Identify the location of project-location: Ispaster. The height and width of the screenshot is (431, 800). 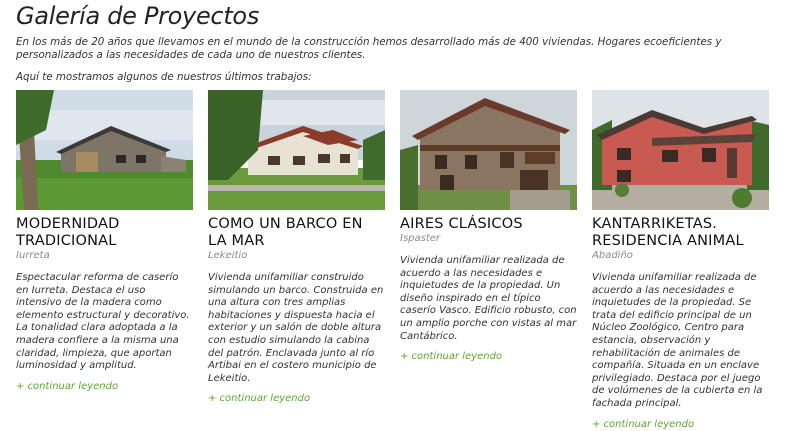
(420, 238).